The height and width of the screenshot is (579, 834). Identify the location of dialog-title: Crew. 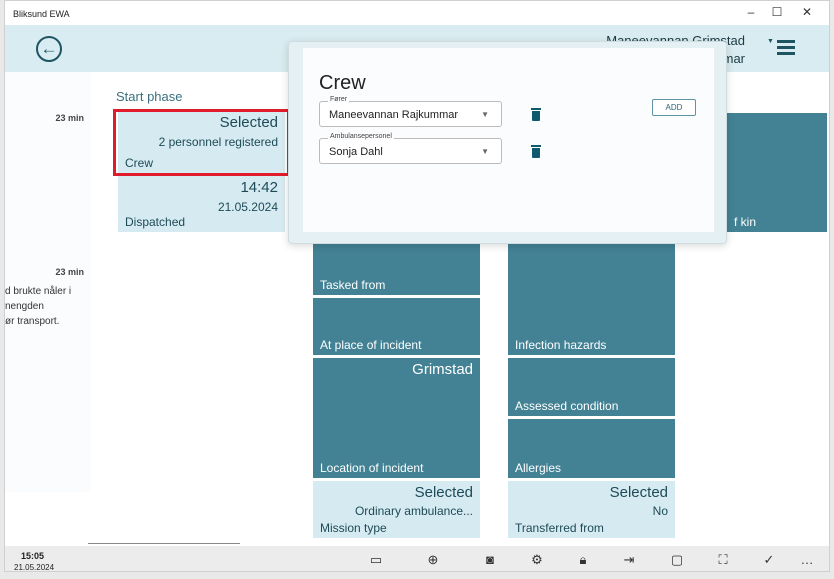
(342, 83).